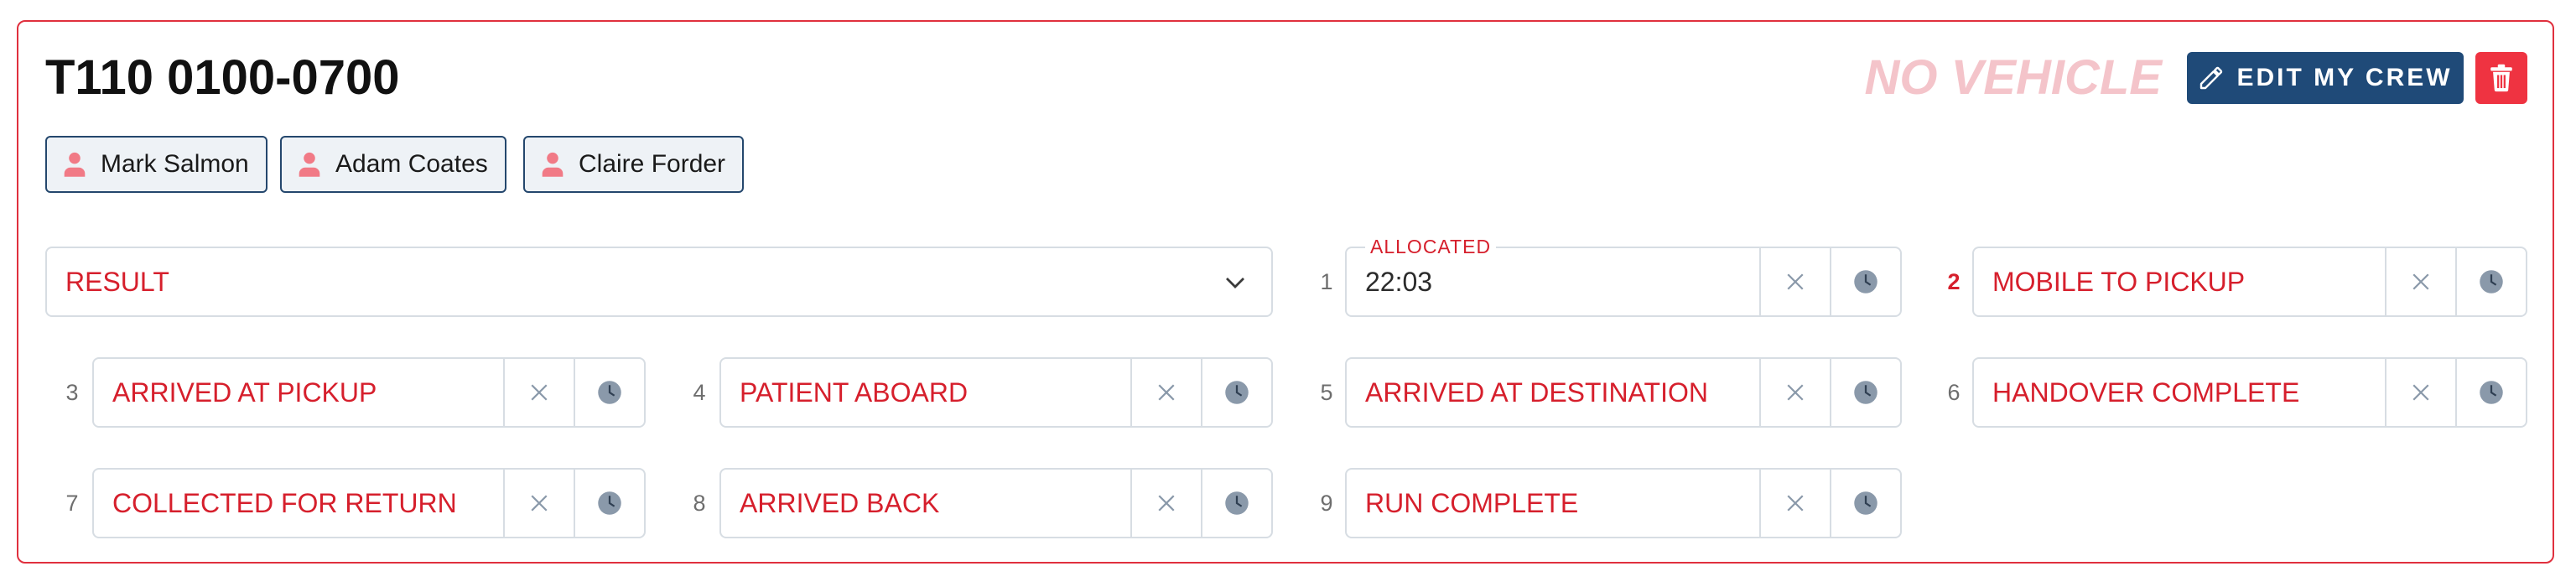 Image resolution: width=2576 pixels, height=587 pixels. I want to click on step-label: ARRIVED AT DESTINATION, so click(1553, 392).